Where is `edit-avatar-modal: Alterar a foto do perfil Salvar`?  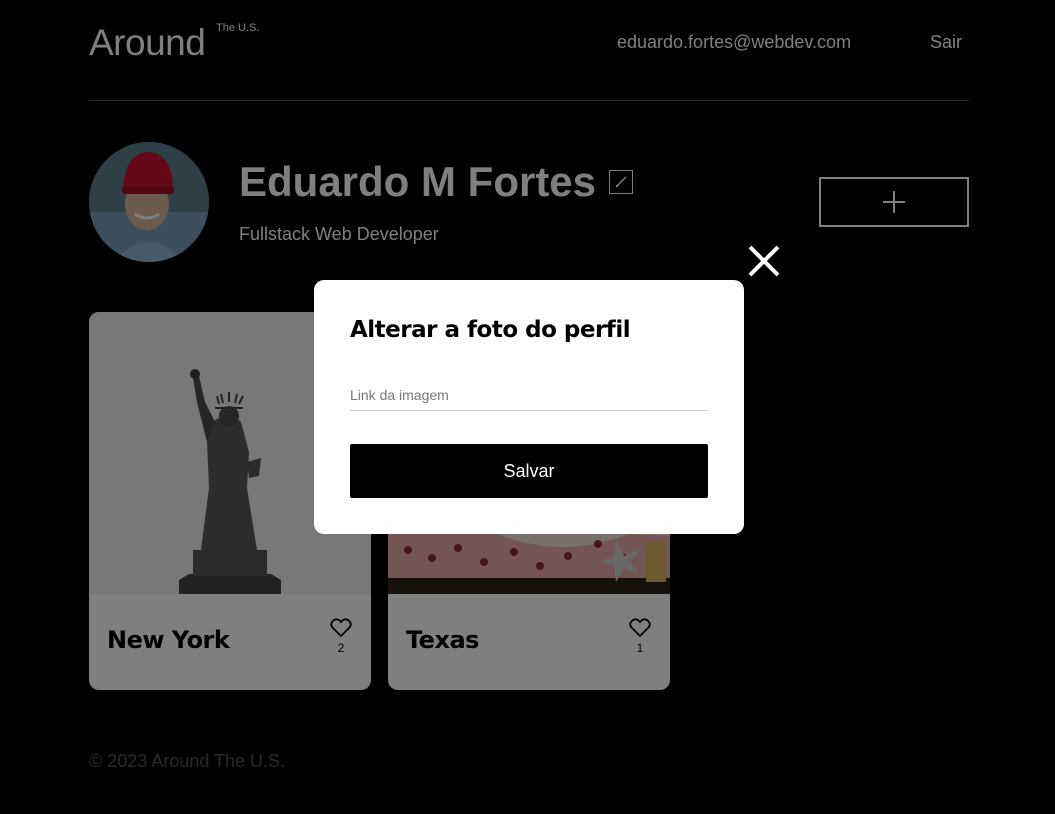 edit-avatar-modal: Alterar a foto do perfil Salvar is located at coordinates (529, 407).